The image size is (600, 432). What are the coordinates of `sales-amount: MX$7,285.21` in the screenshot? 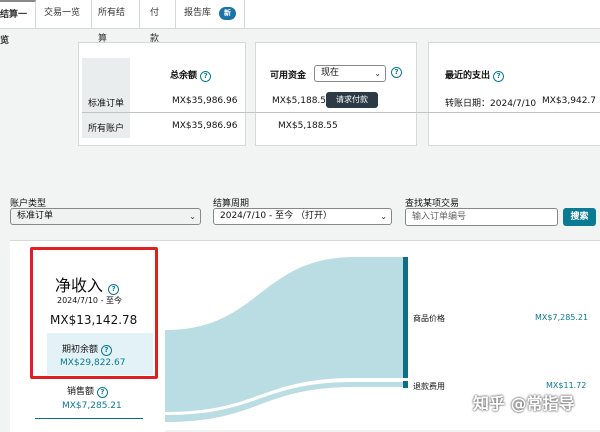 It's located at (92, 406).